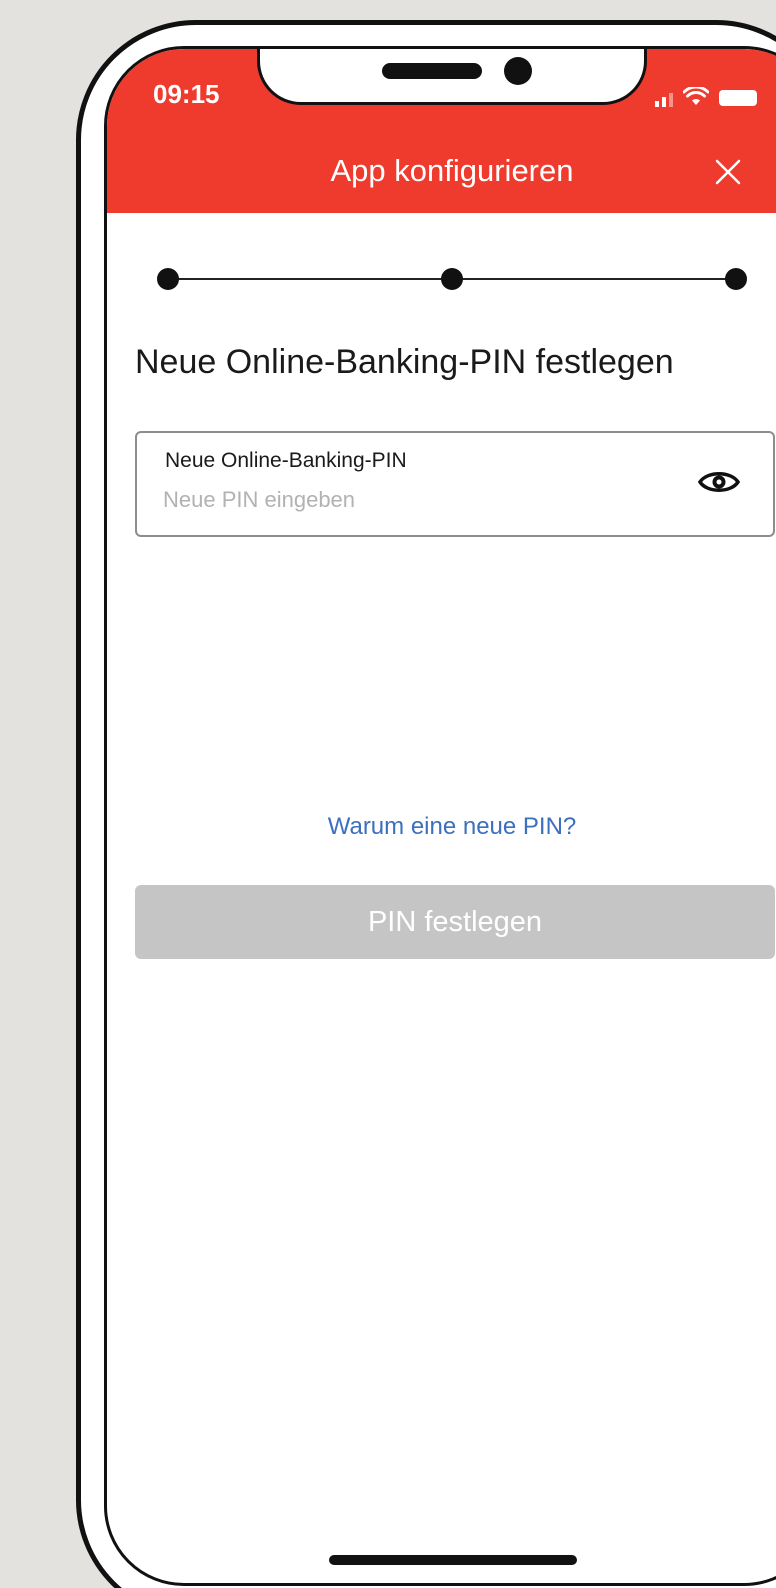 This screenshot has width=776, height=1588. Describe the element at coordinates (518, 71) in the screenshot. I see `front-camera` at that location.